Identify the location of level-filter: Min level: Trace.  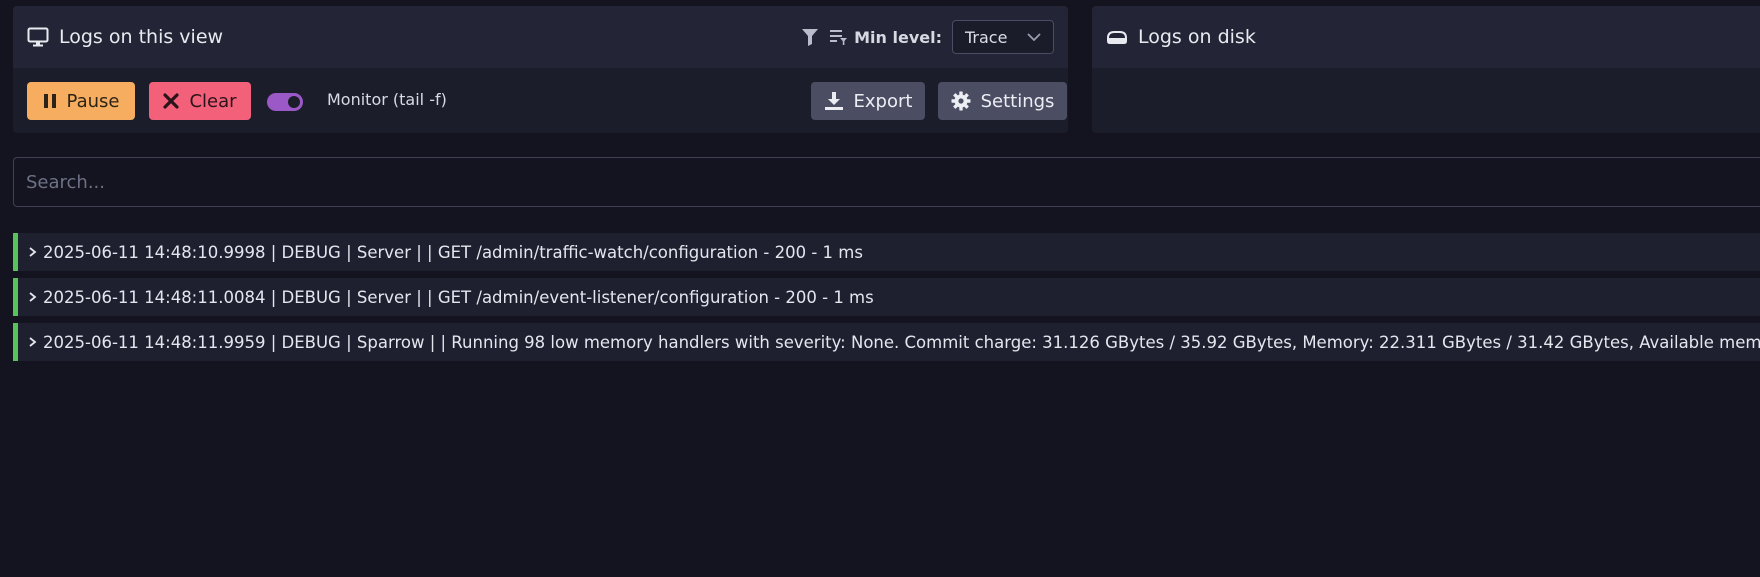
(928, 37).